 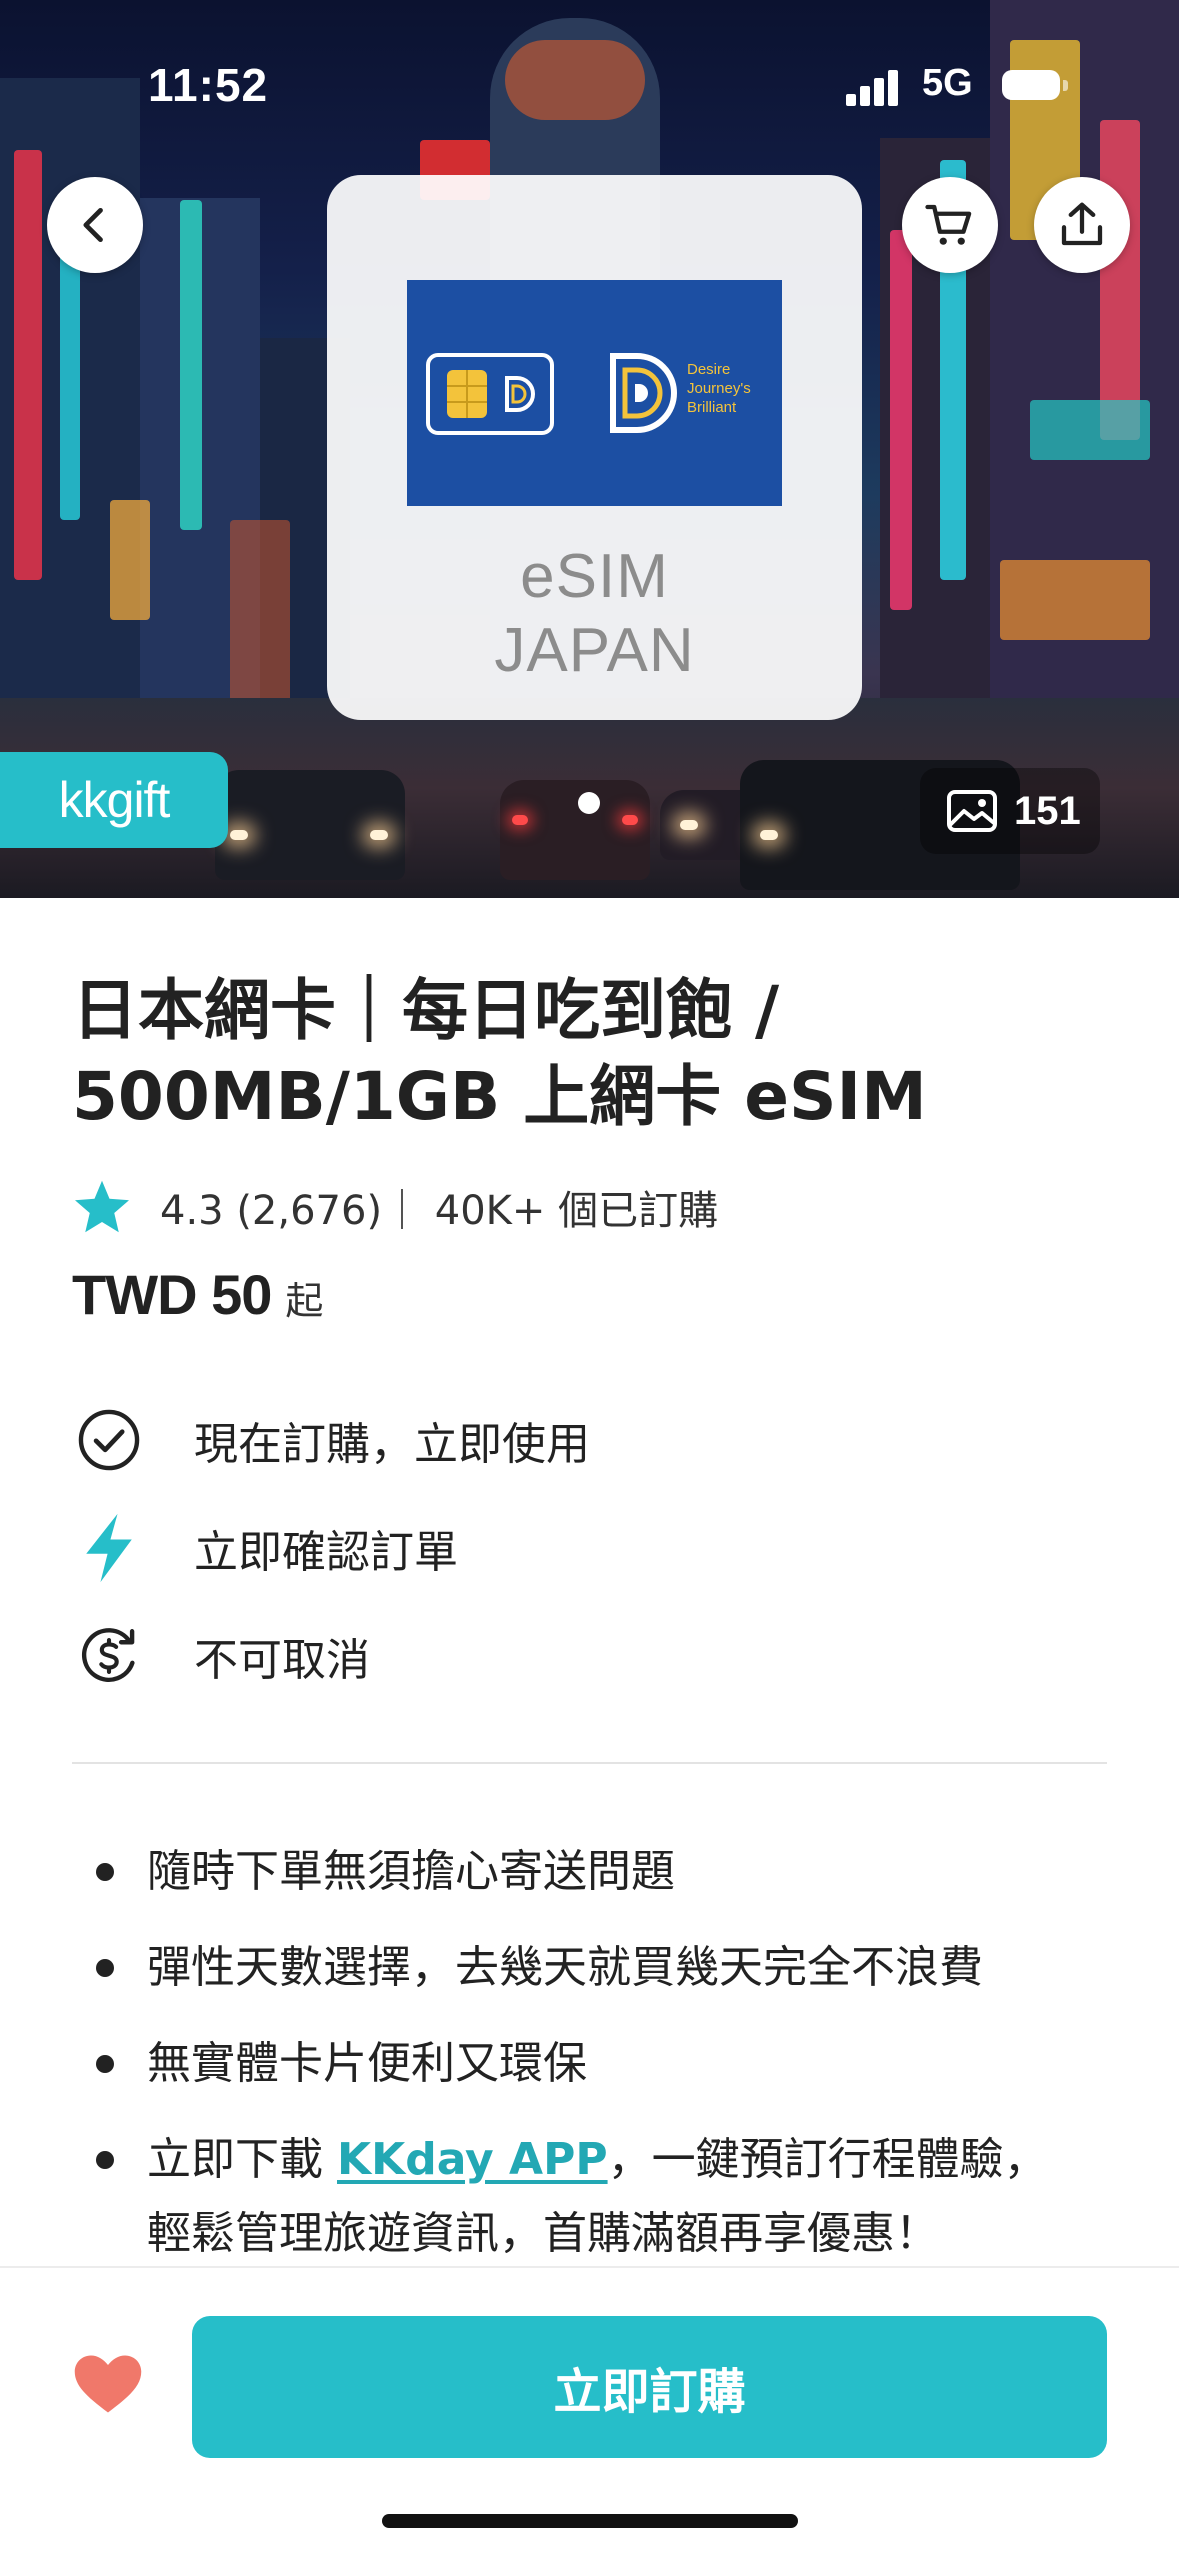 I want to click on feature-instant-confirm: 立即確認訂單, so click(x=265, y=1548).